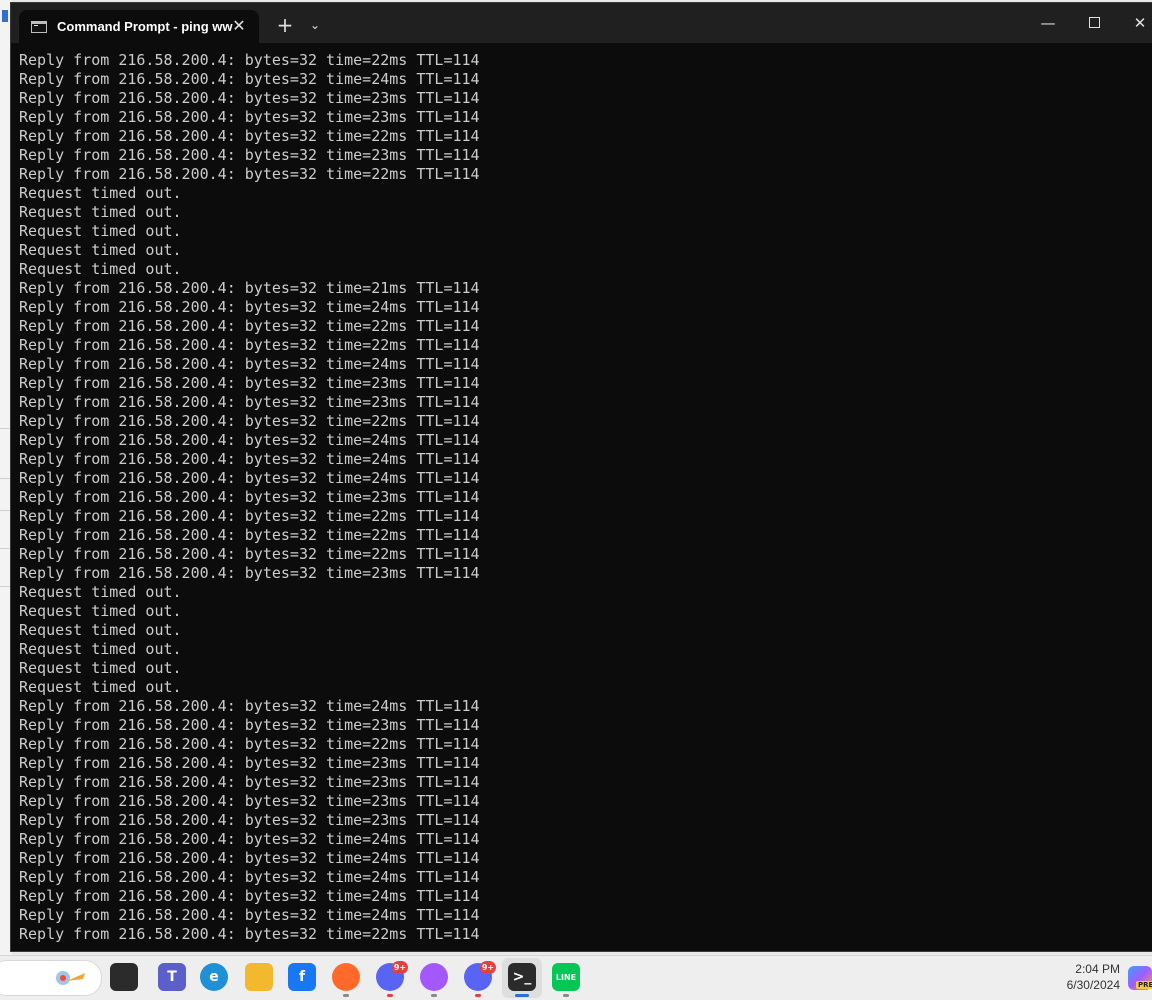 The width and height of the screenshot is (1152, 1000). What do you see at coordinates (522, 977) in the screenshot?
I see `terminal-icon: >_` at bounding box center [522, 977].